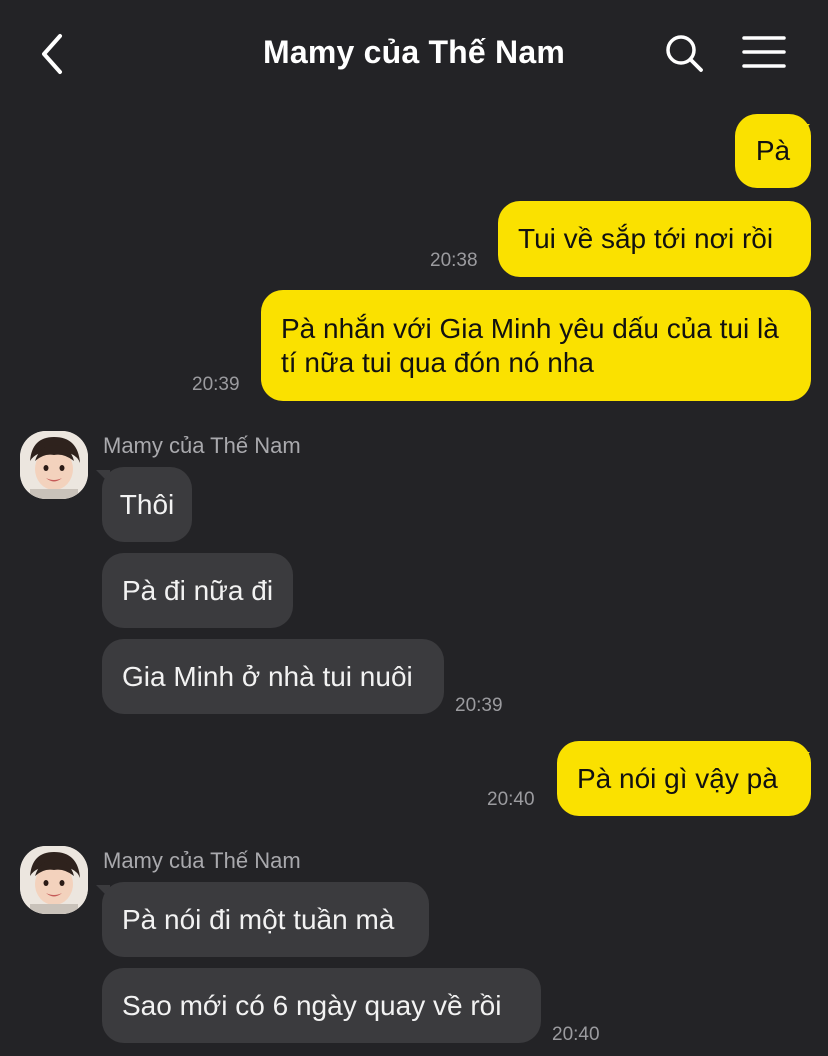  Describe the element at coordinates (197, 590) in the screenshot. I see `contact-message-bubble: Pà đi nữa đi` at that location.